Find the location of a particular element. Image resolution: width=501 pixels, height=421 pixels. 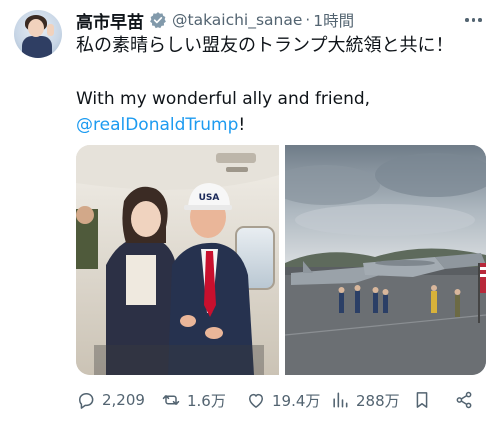

tweet-text-en: With my wonderful ally and friend, is located at coordinates (223, 99).